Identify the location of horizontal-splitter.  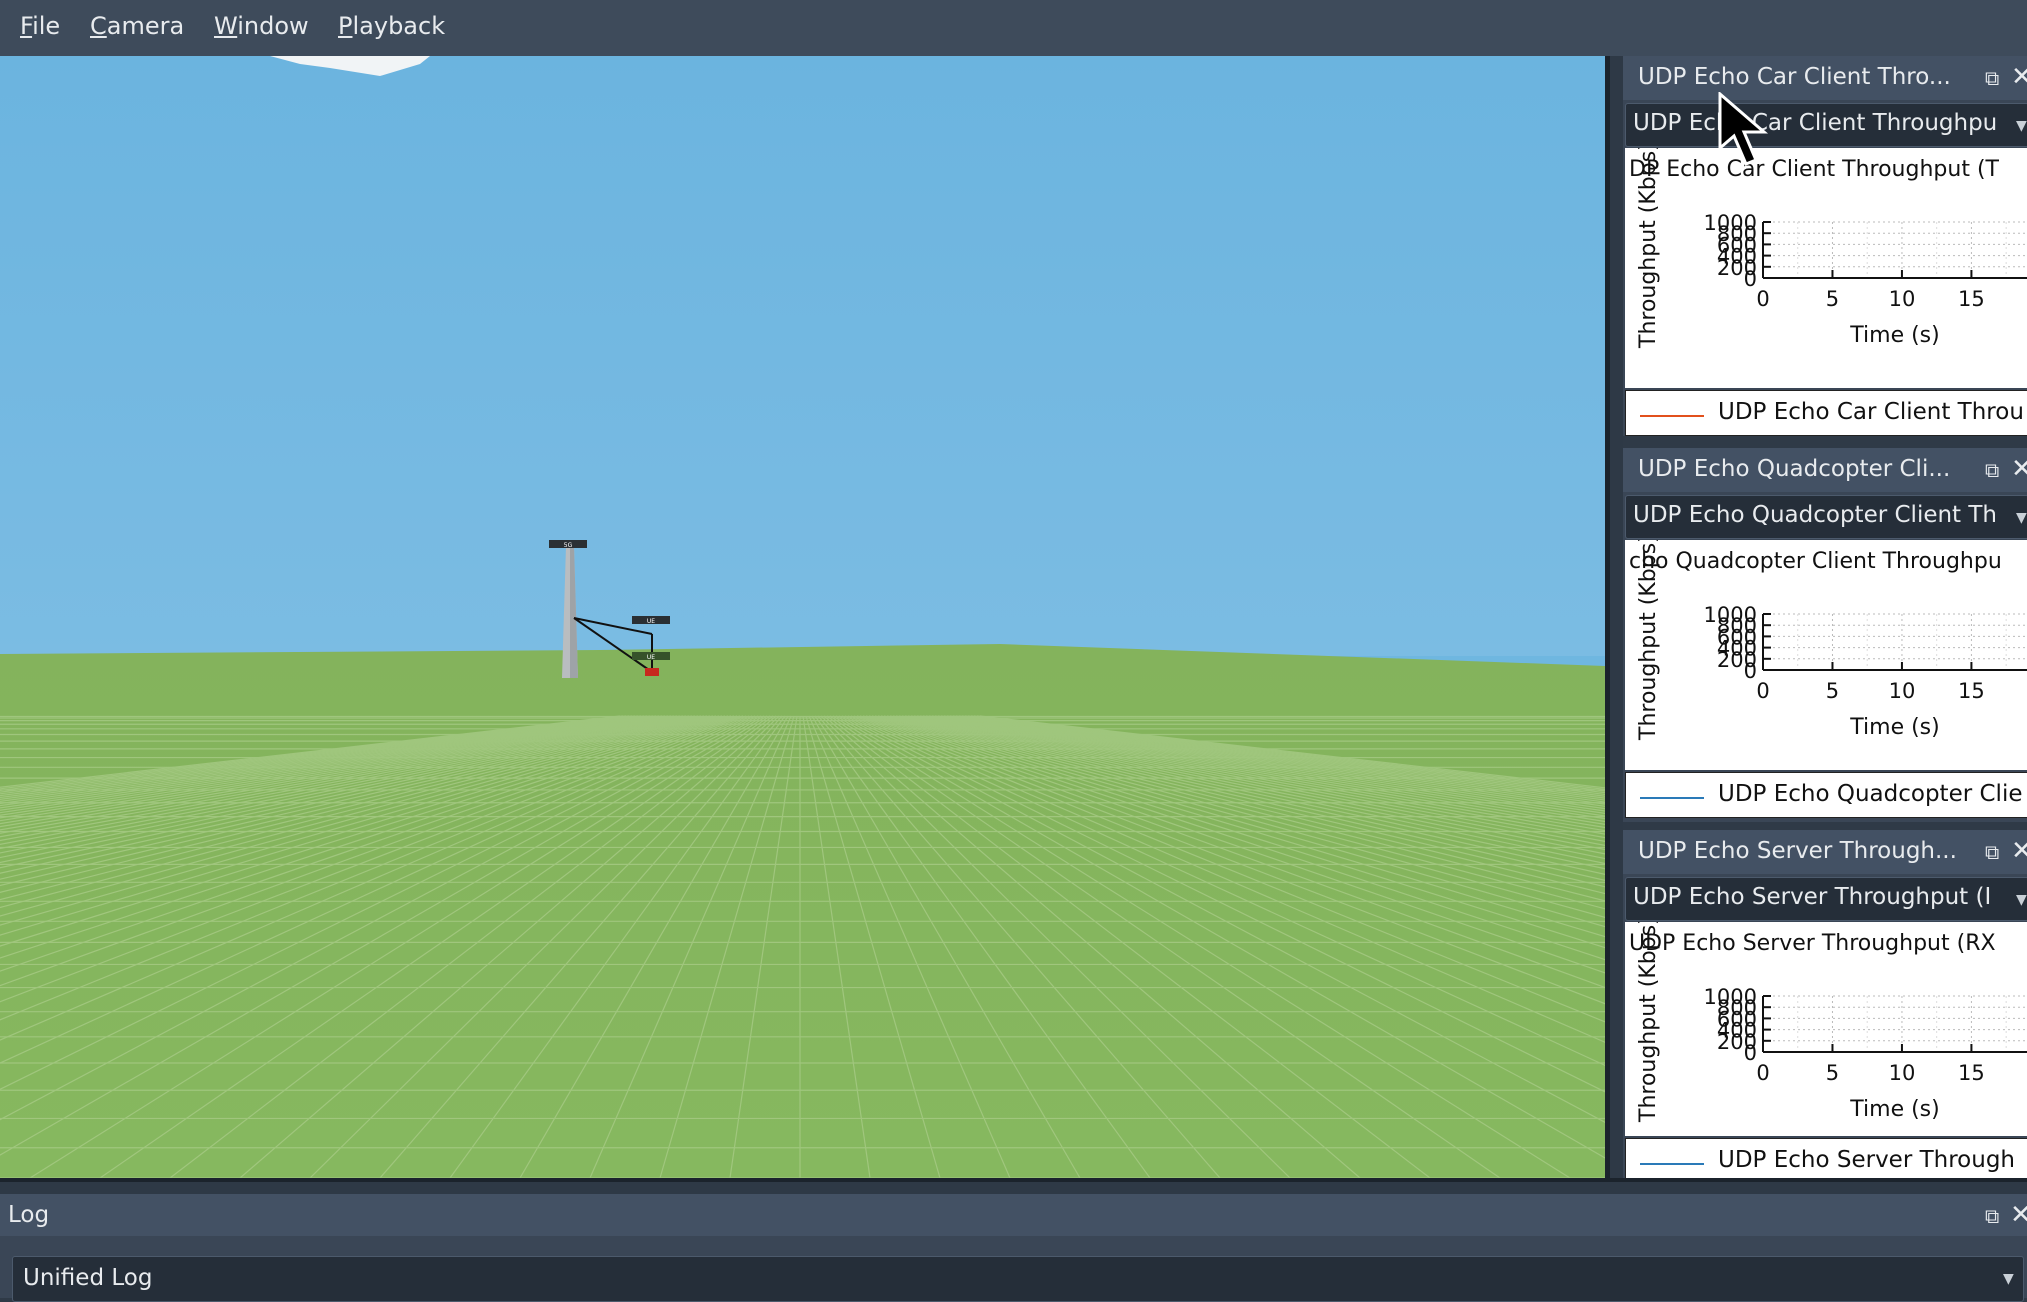
(1013, 1186).